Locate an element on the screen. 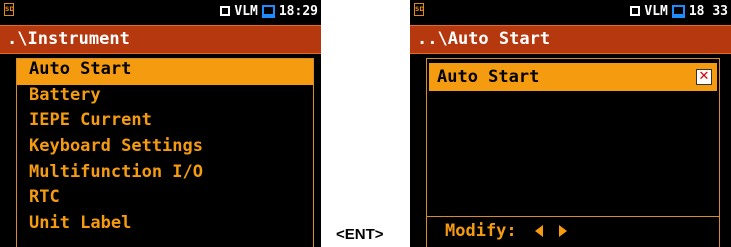  unchecked-x-icon: ✕ is located at coordinates (704, 76).